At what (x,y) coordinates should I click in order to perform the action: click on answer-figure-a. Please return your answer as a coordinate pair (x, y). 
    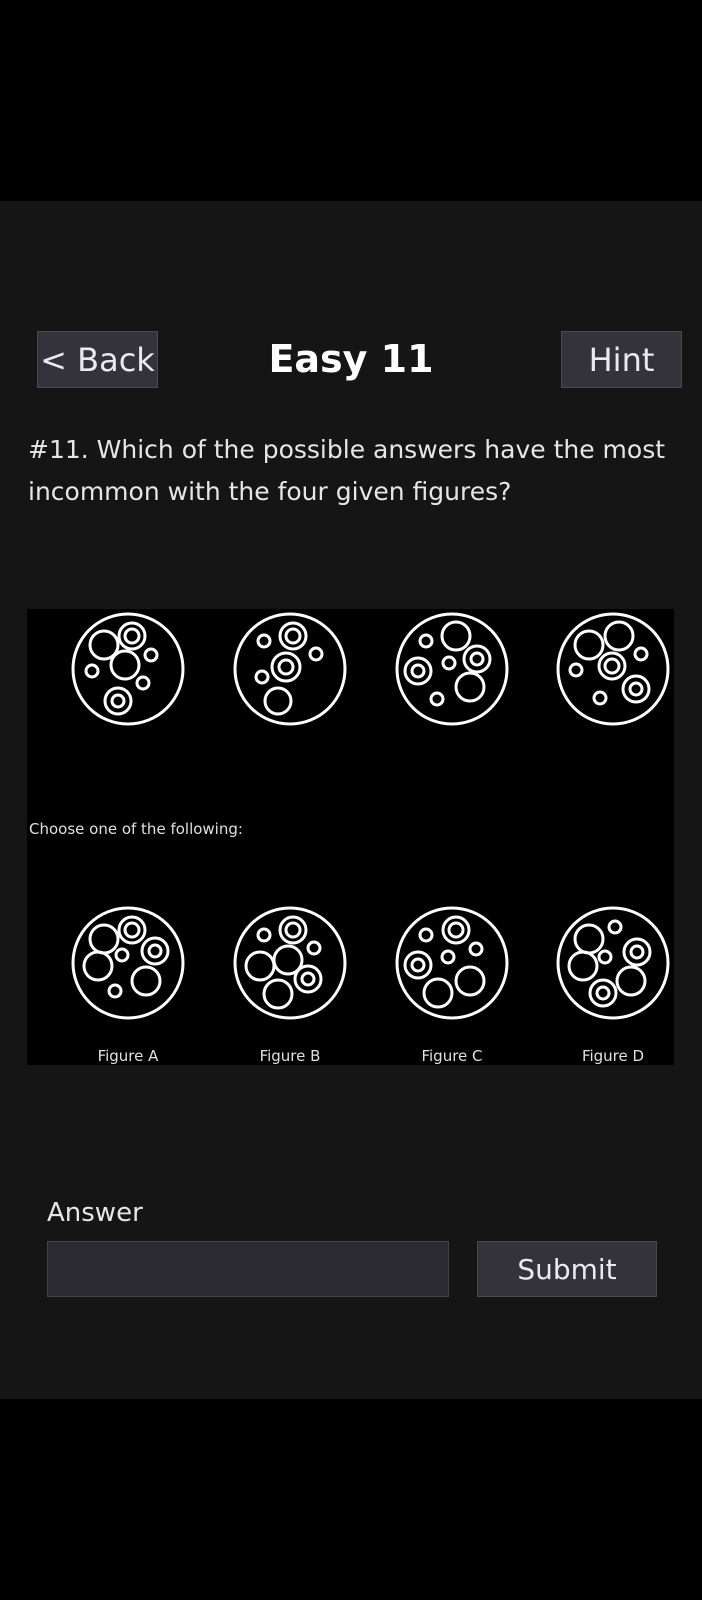
    Looking at the image, I should click on (128, 963).